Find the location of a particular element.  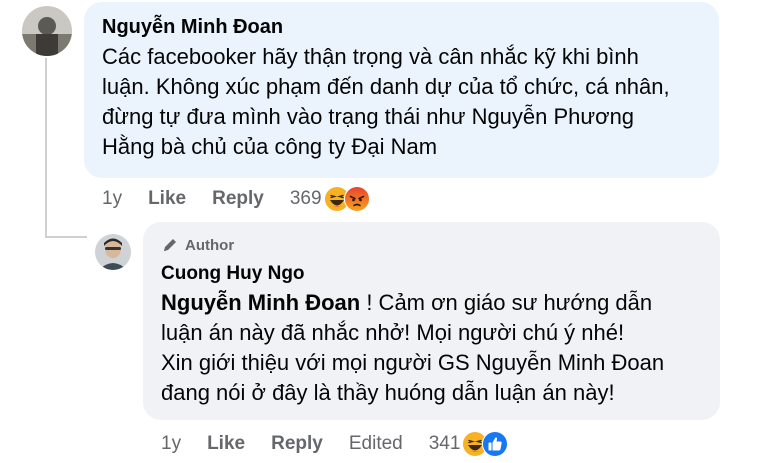

author-badge: Author is located at coordinates (197, 245).